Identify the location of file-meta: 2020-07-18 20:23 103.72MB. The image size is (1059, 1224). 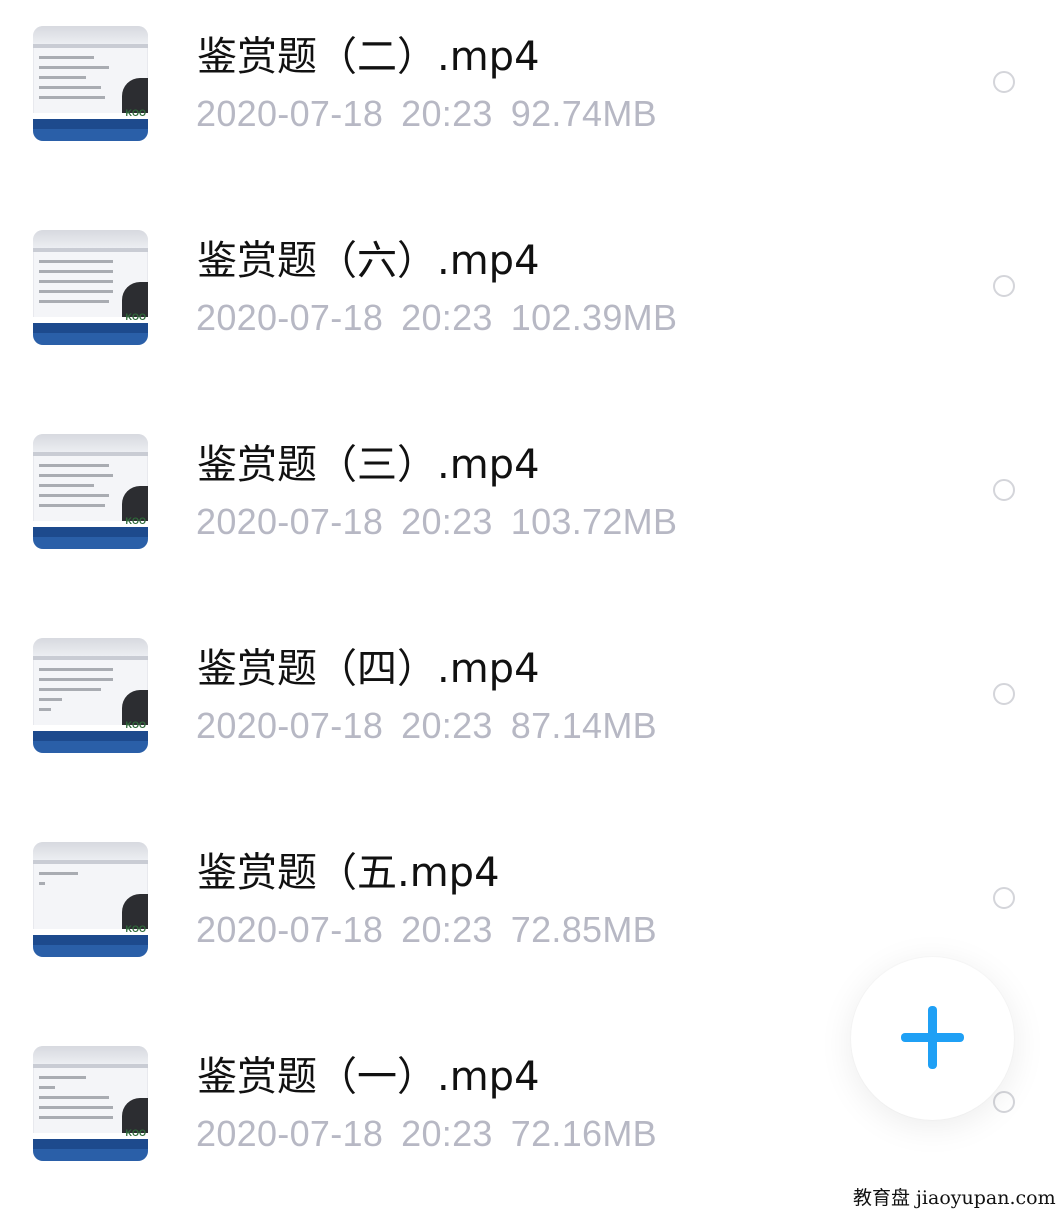
(445, 522).